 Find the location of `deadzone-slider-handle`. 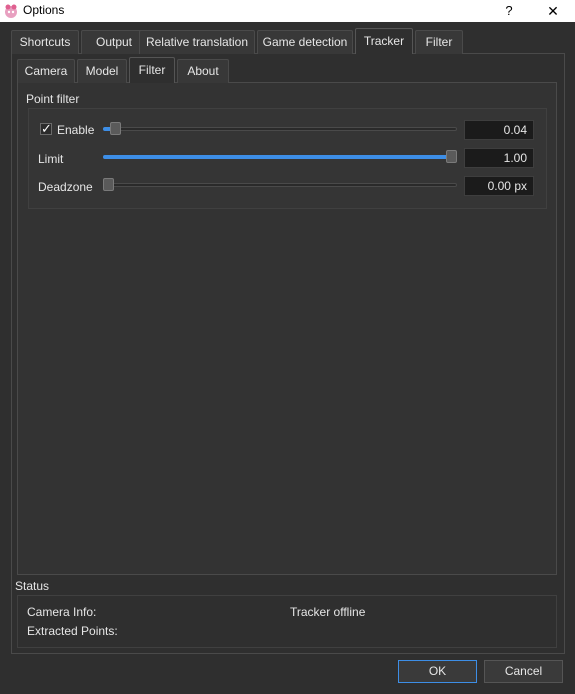

deadzone-slider-handle is located at coordinates (108, 184).